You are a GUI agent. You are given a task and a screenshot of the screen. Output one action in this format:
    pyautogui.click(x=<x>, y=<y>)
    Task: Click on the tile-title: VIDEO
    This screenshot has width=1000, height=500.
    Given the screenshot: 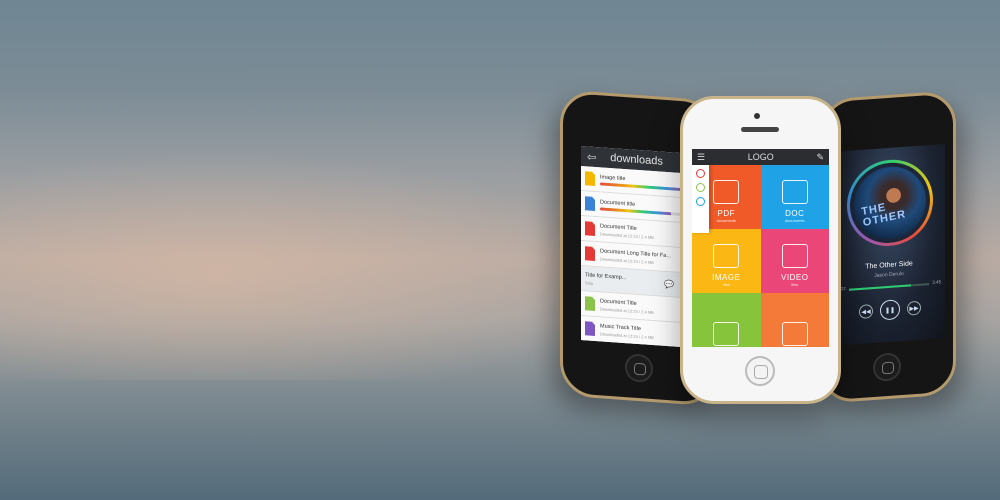 What is the action you would take?
    pyautogui.click(x=795, y=277)
    